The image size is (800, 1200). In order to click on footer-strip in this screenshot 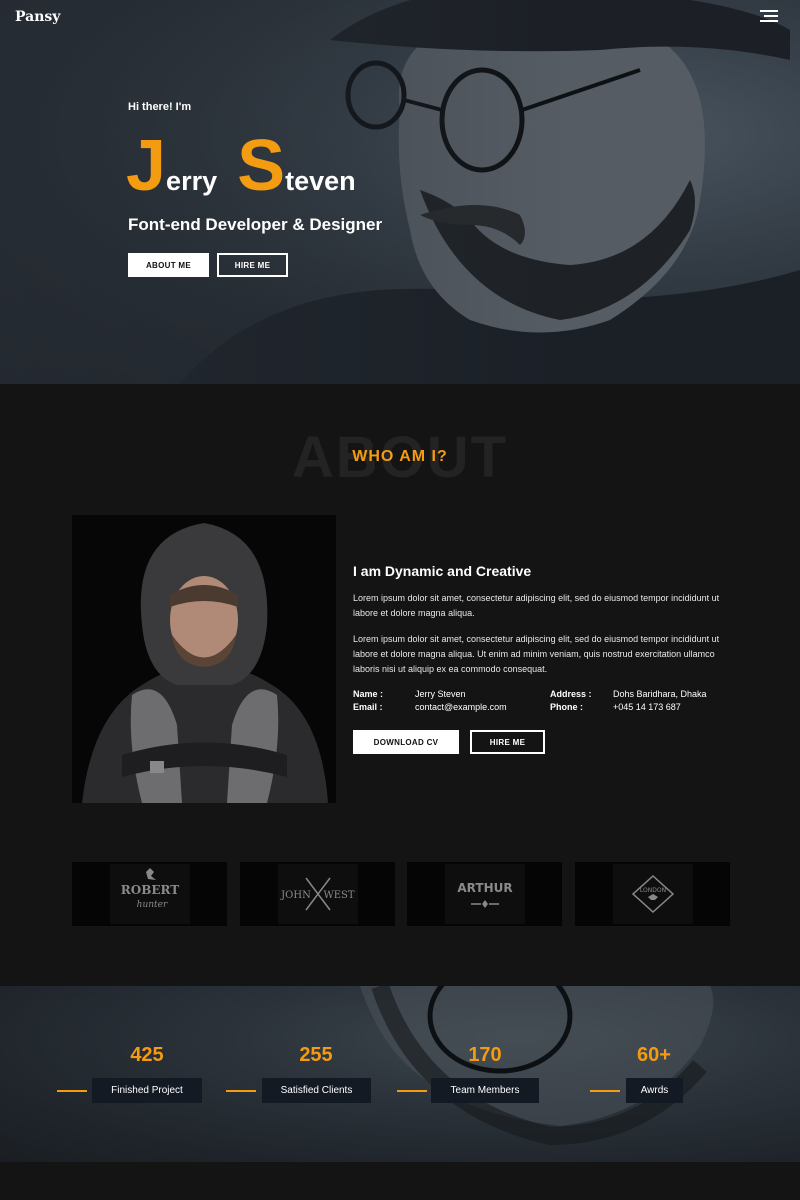, I will do `click(400, 1181)`.